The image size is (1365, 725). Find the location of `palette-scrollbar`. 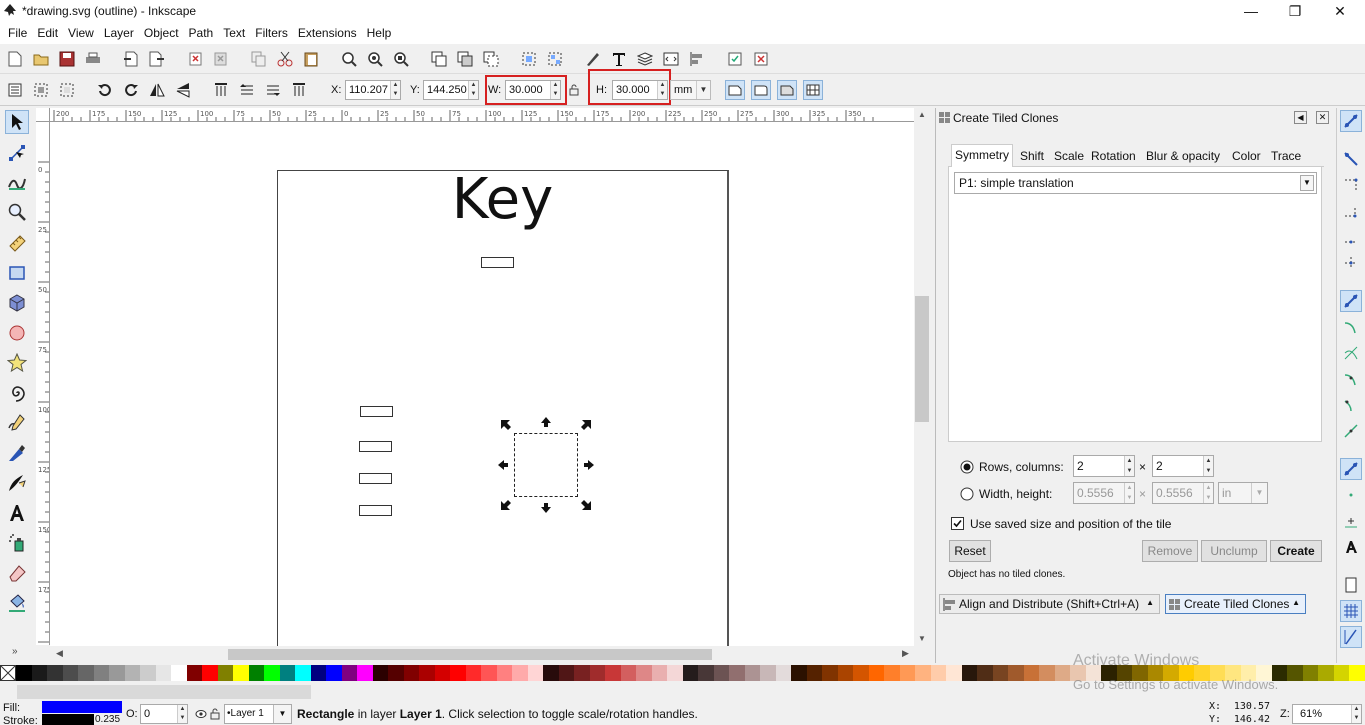

palette-scrollbar is located at coordinates (164, 692).